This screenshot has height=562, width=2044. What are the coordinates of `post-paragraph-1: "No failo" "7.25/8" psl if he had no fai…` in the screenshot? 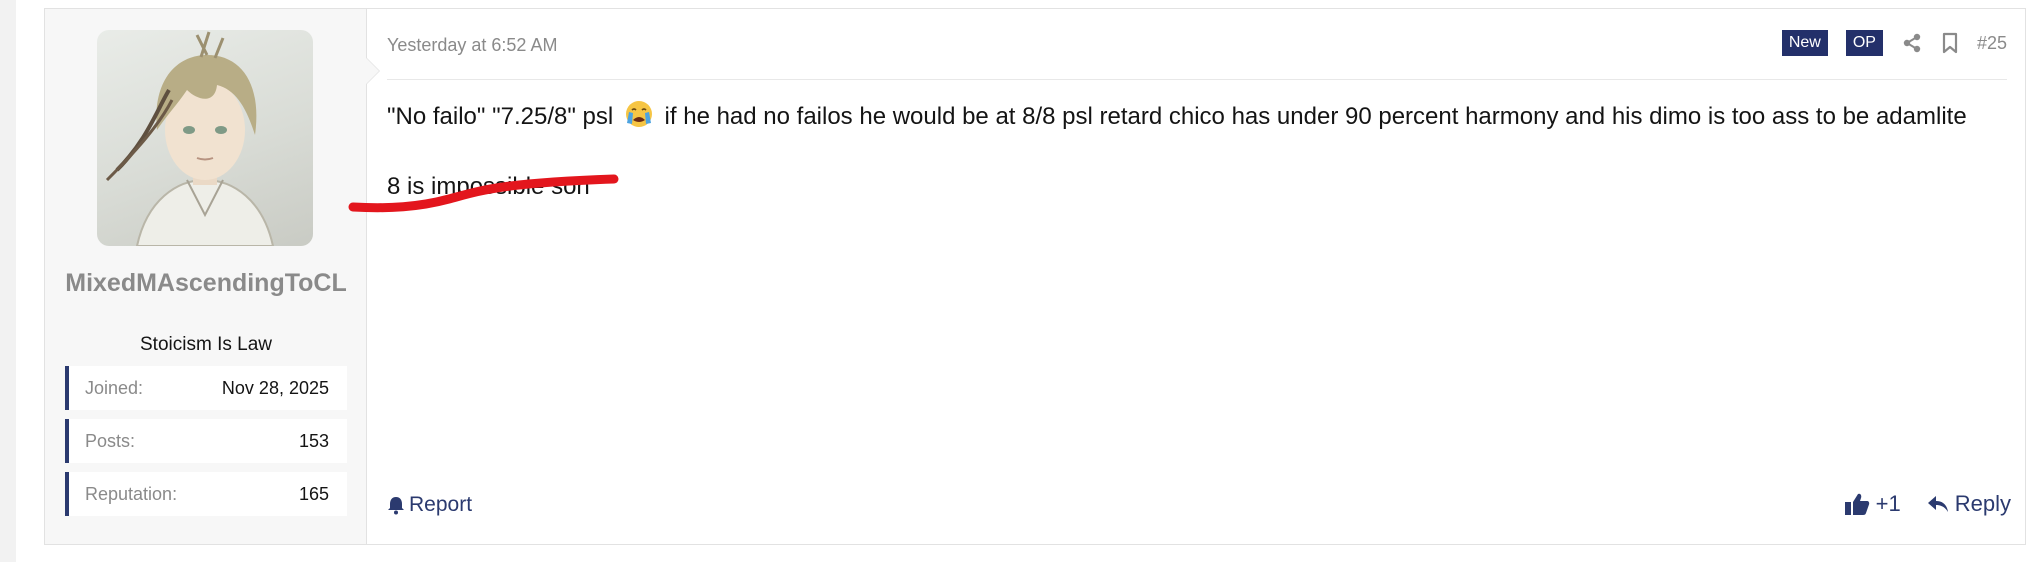 It's located at (1193, 117).